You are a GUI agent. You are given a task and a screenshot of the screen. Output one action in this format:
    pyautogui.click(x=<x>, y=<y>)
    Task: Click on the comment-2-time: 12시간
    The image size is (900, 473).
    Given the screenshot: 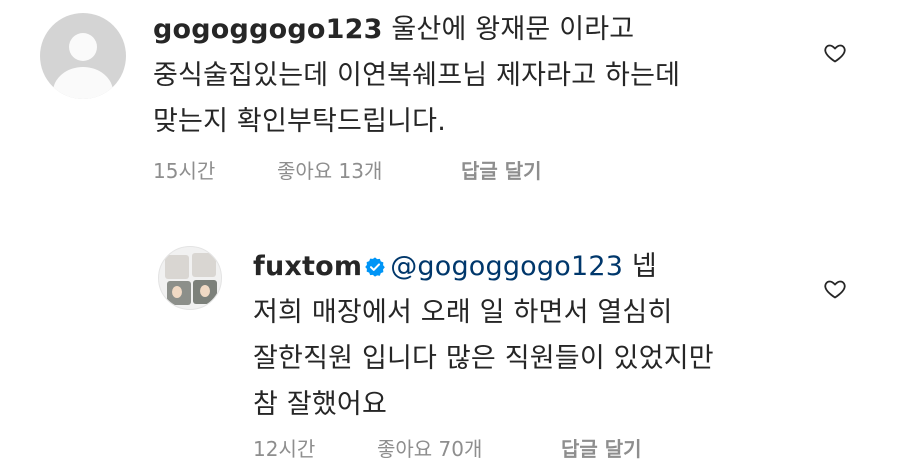 What is the action you would take?
    pyautogui.click(x=284, y=447)
    